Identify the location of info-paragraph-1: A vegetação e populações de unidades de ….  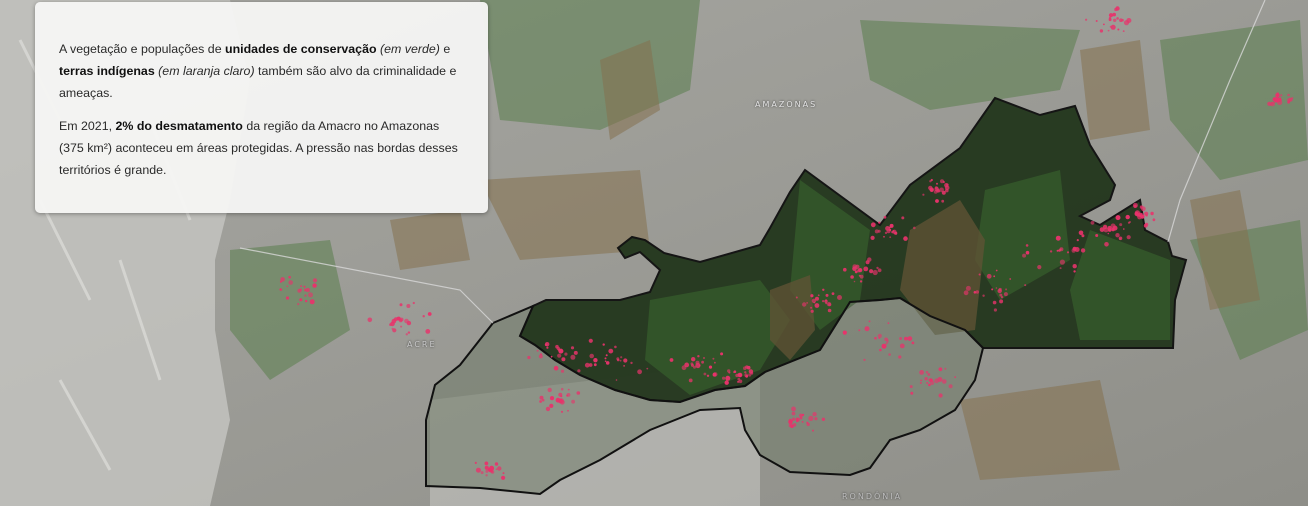
(261, 71).